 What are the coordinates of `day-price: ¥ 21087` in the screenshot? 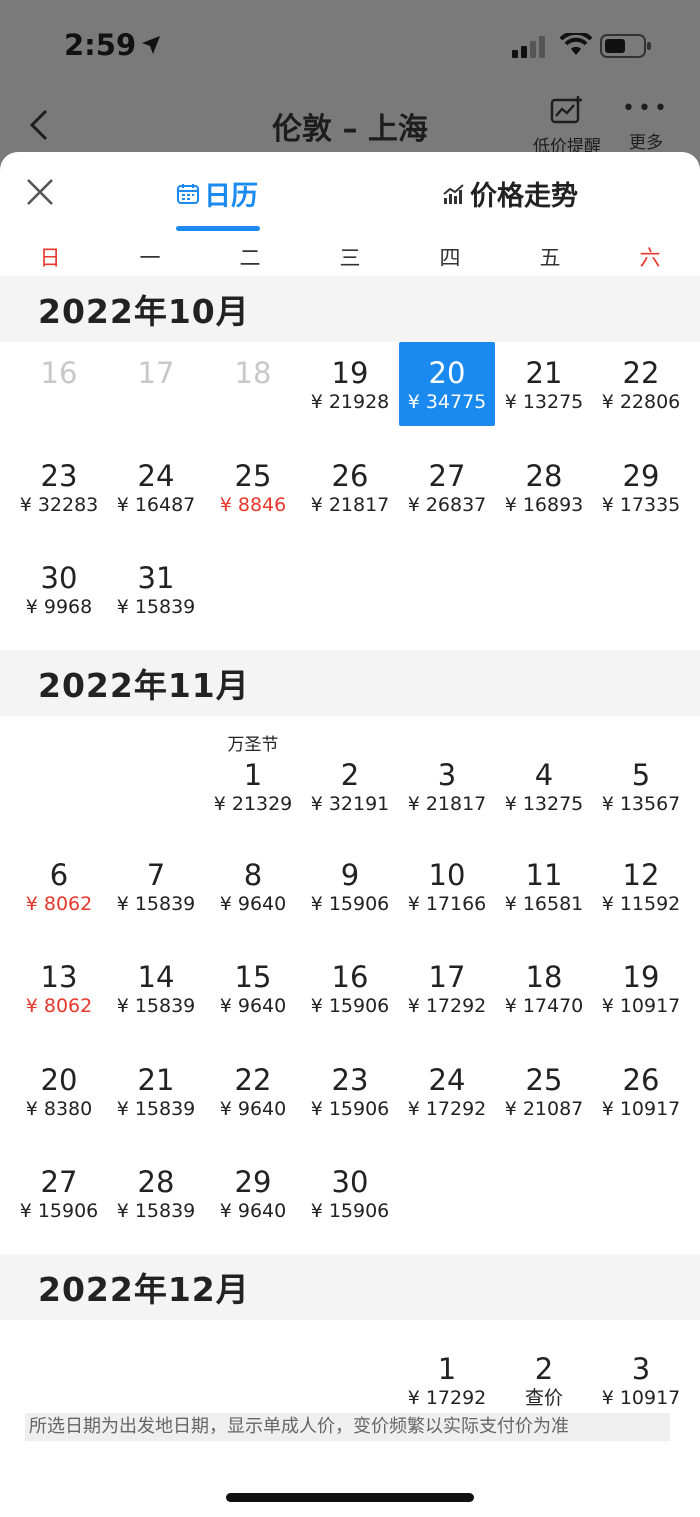 It's located at (544, 1108).